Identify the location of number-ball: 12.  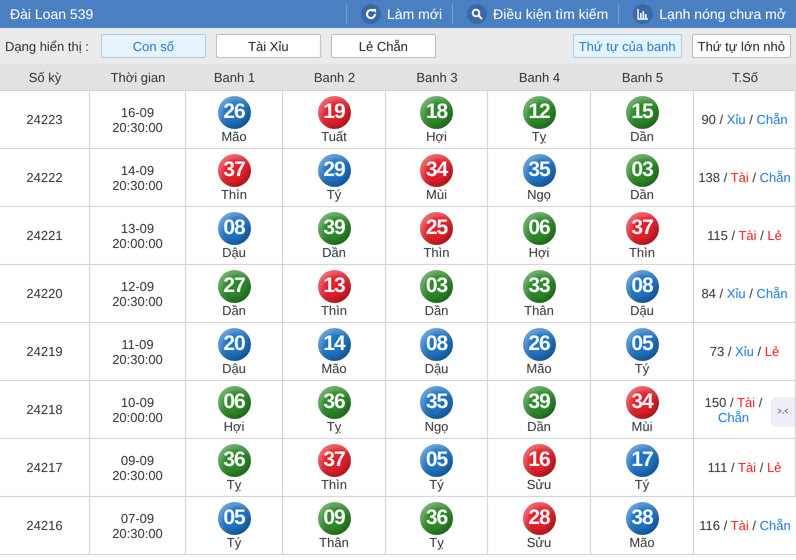
(539, 112).